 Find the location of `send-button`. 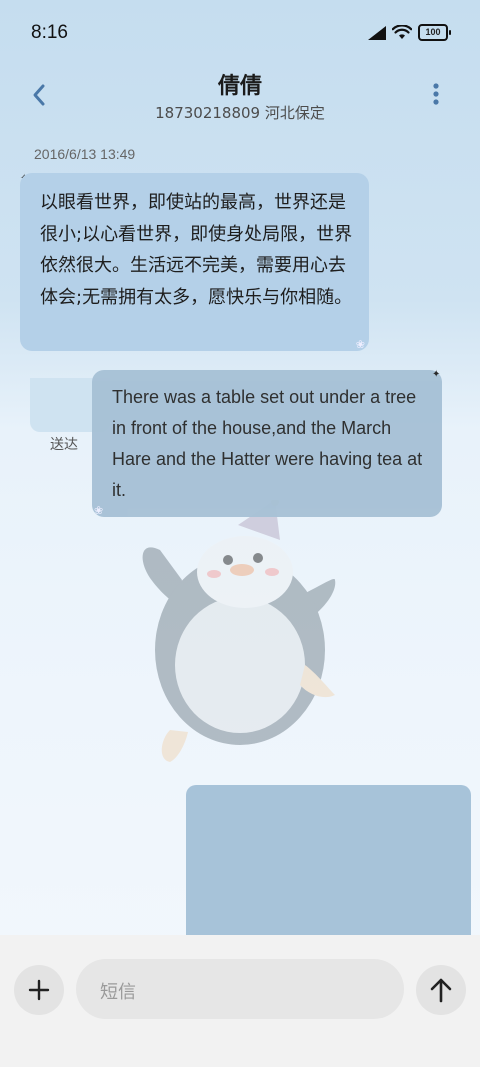

send-button is located at coordinates (441, 990).